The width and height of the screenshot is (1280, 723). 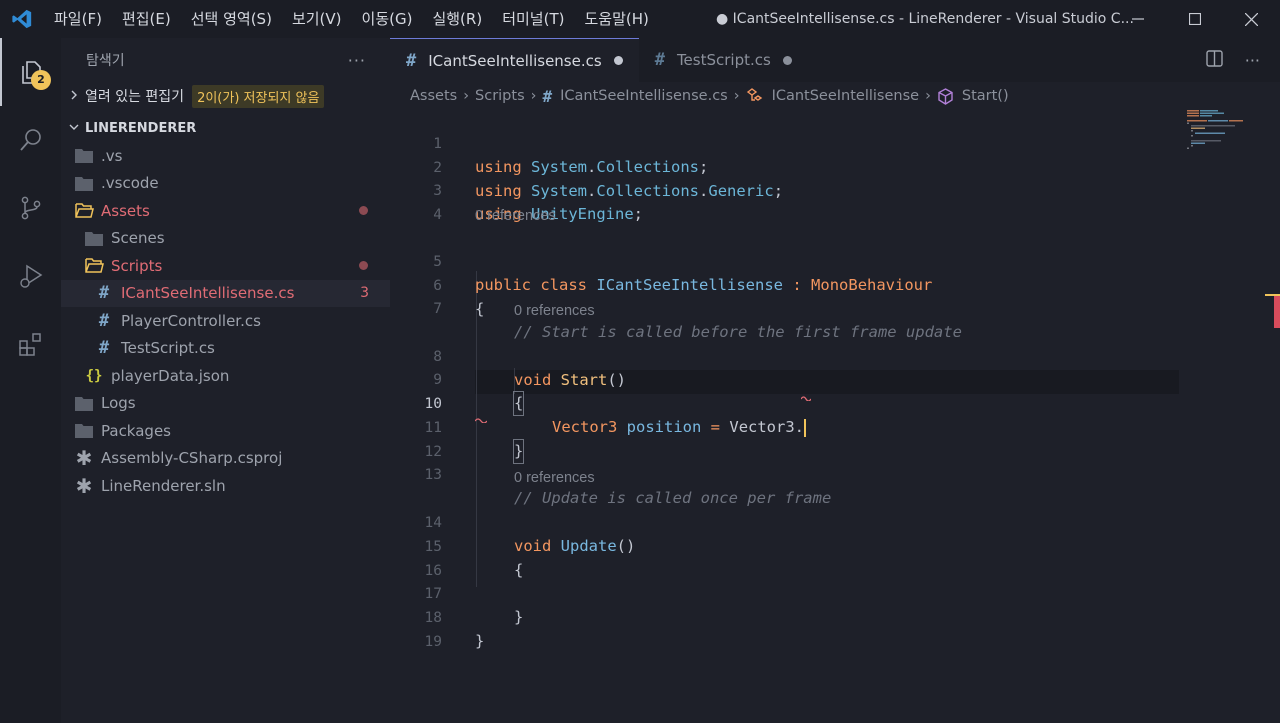 What do you see at coordinates (616, 19) in the screenshot?
I see `menu-help: 도움말(H)` at bounding box center [616, 19].